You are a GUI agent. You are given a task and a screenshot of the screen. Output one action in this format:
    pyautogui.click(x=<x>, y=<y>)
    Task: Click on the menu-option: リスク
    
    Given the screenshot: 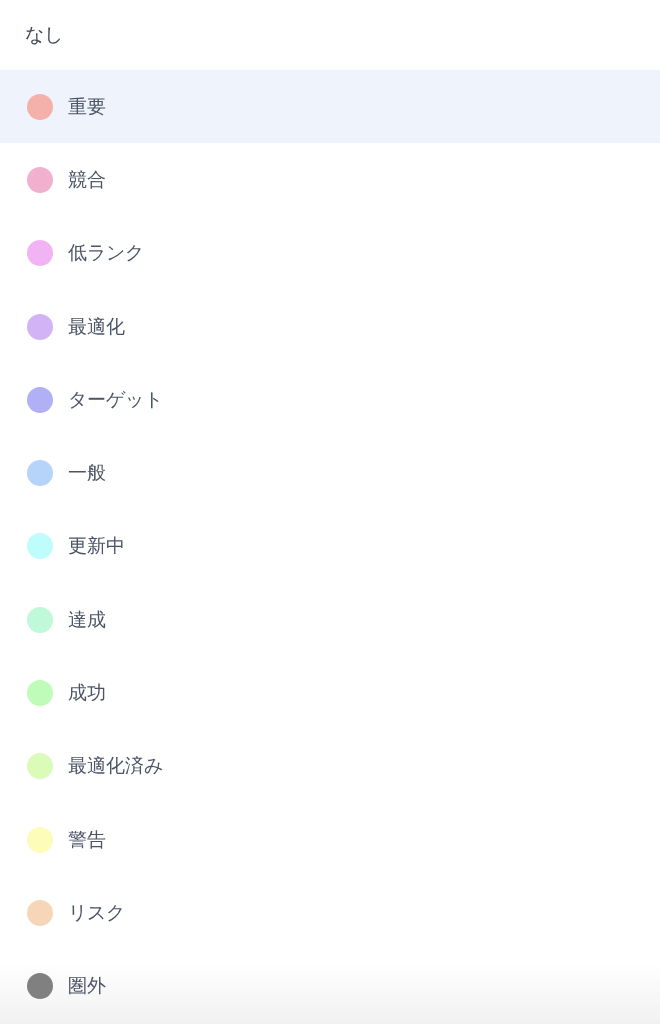 What is the action you would take?
    pyautogui.click(x=330, y=913)
    